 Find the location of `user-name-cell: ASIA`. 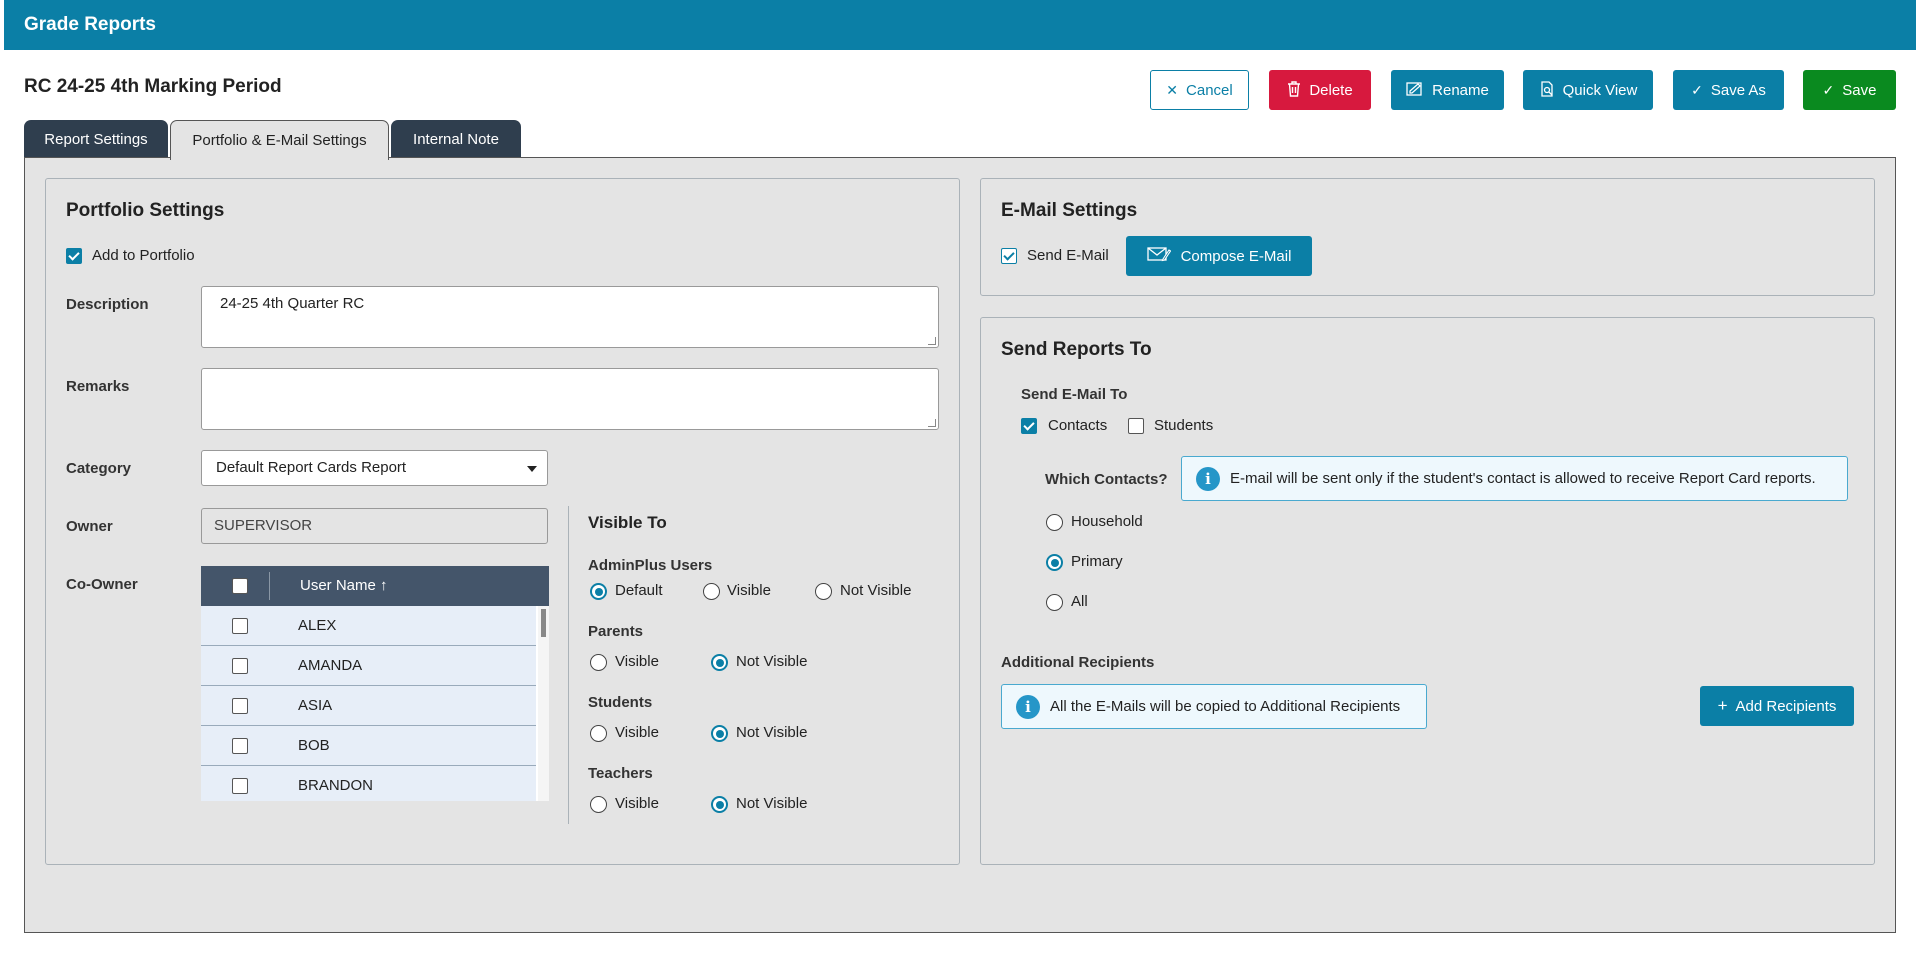

user-name-cell: ASIA is located at coordinates (315, 705).